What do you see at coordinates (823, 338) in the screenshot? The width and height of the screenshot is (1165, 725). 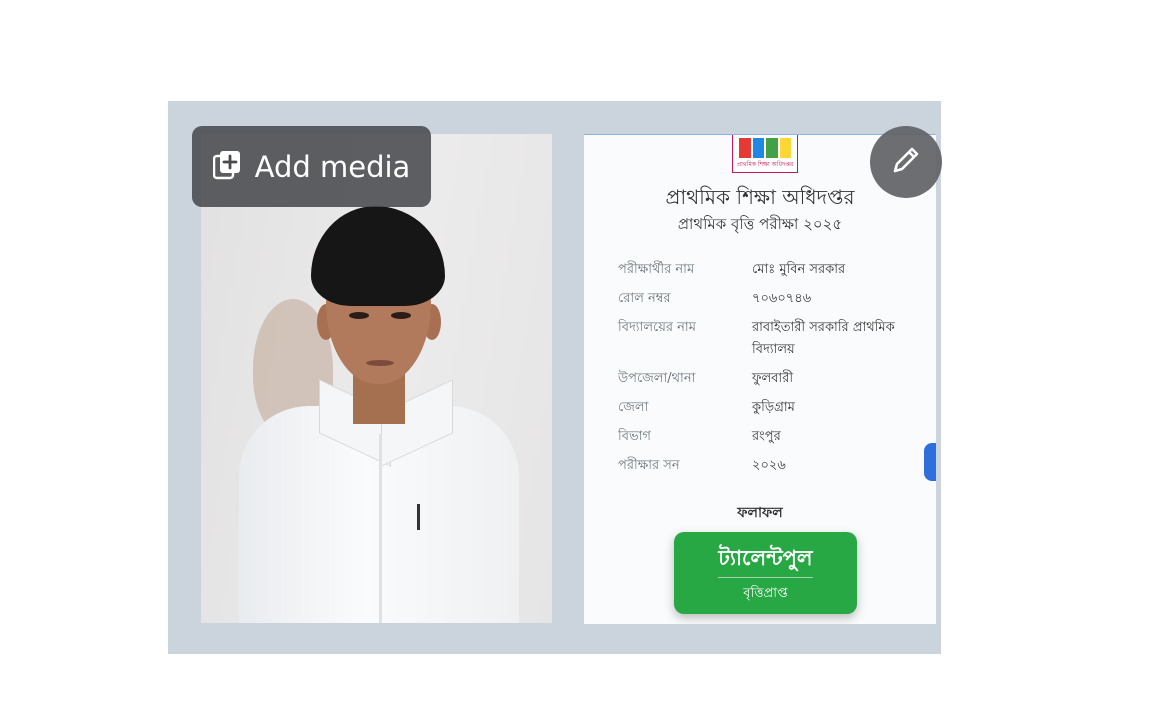 I see `info-value: রাবাইতারী সরকারি প্রাথমিক বিদ্যালয়` at bounding box center [823, 338].